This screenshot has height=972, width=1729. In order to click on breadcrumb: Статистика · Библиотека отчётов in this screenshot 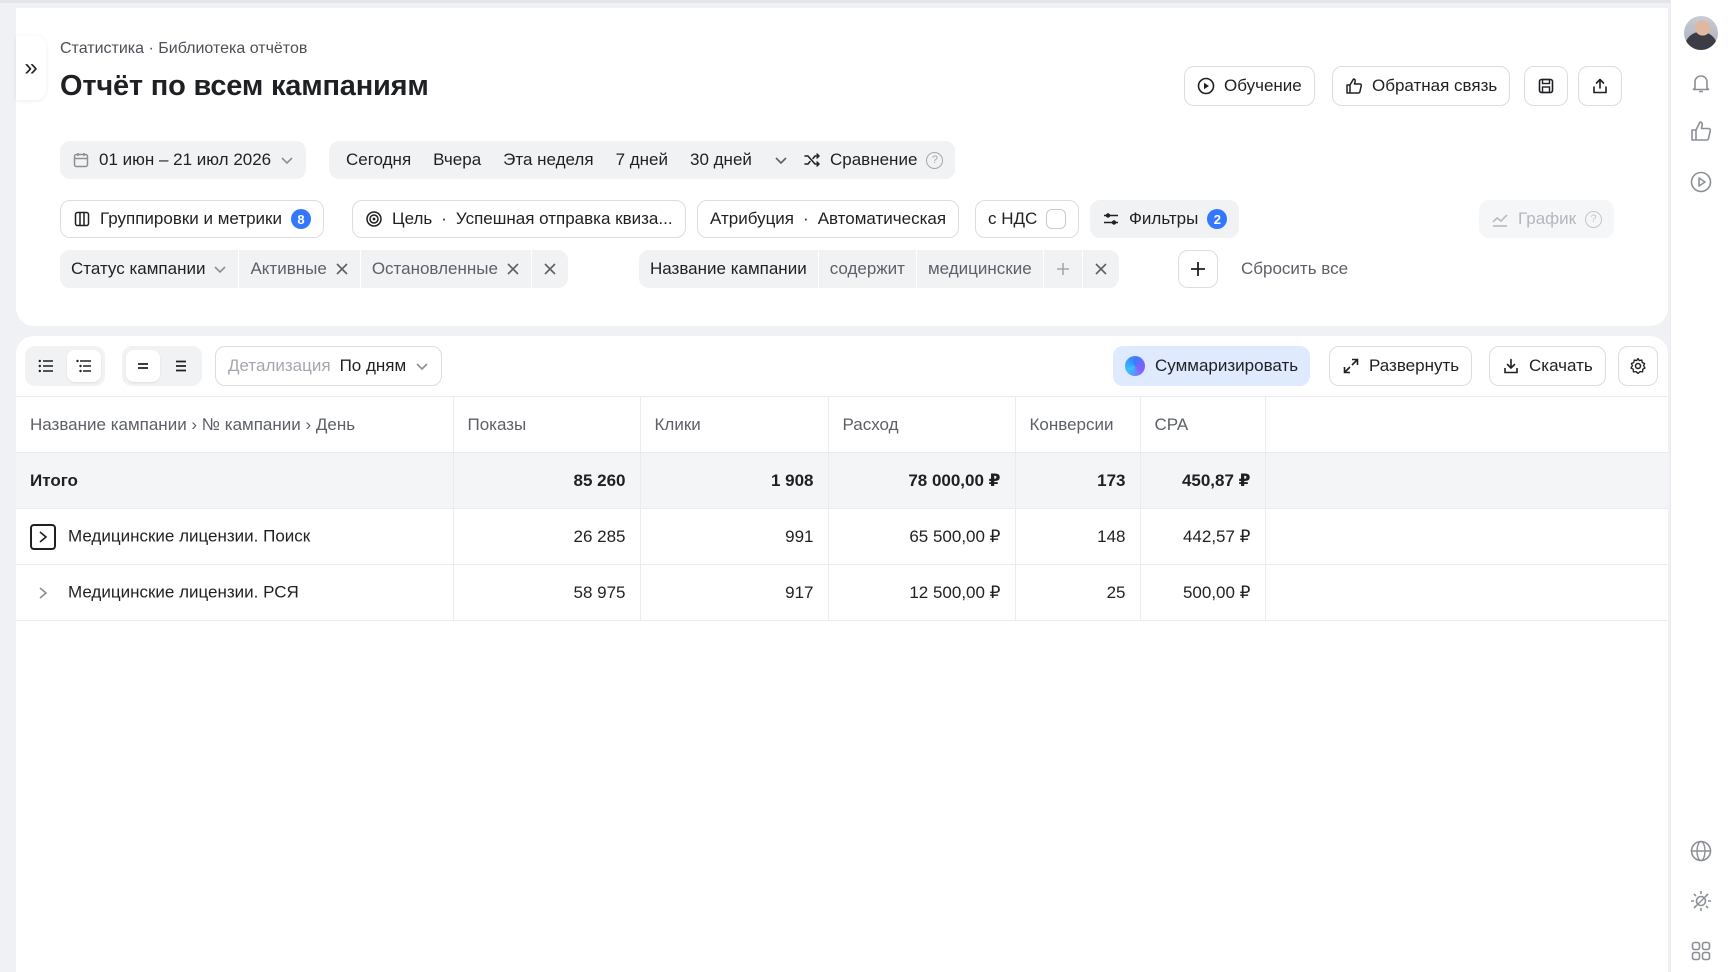, I will do `click(183, 49)`.